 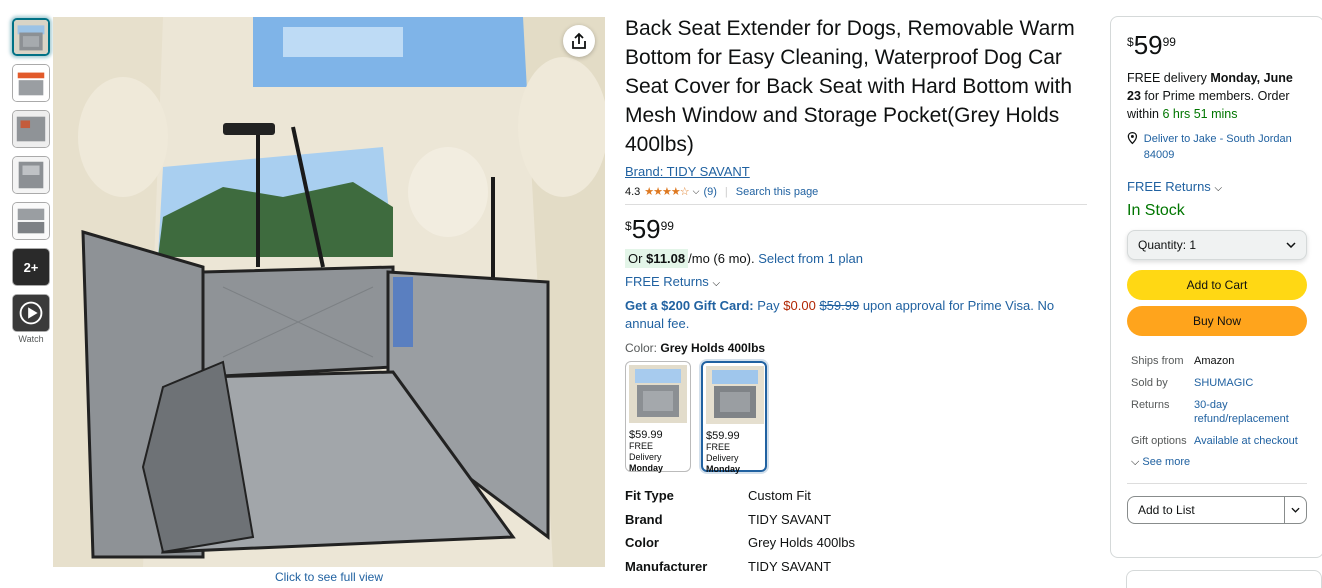 I want to click on rating-row: 4.3 ★★★★☆ ⌵ (9) | Search this page, so click(x=856, y=195).